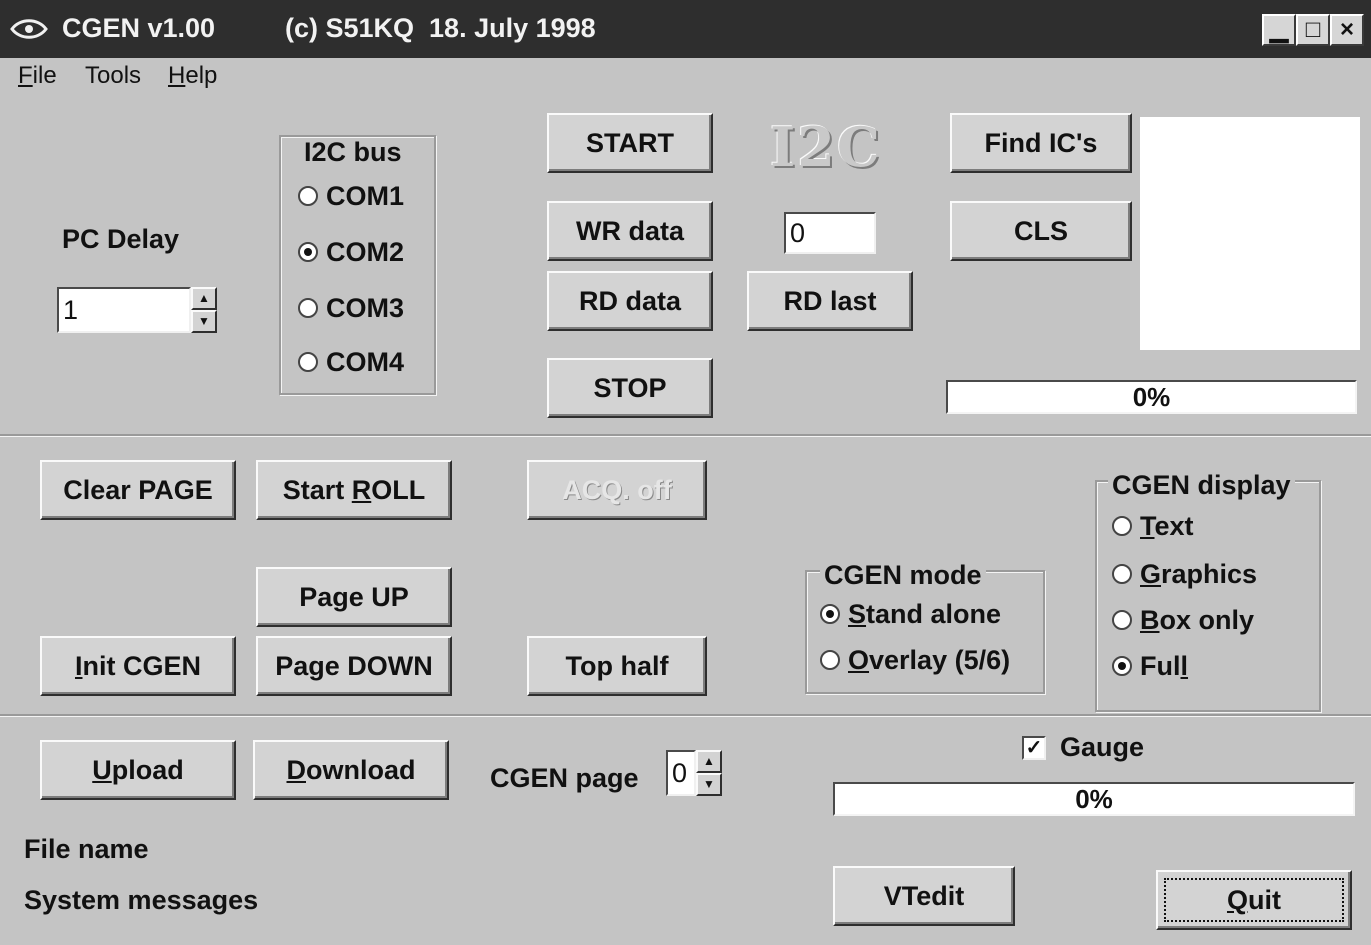 This screenshot has height=945, width=1371. I want to click on close-button: ×, so click(1347, 30).